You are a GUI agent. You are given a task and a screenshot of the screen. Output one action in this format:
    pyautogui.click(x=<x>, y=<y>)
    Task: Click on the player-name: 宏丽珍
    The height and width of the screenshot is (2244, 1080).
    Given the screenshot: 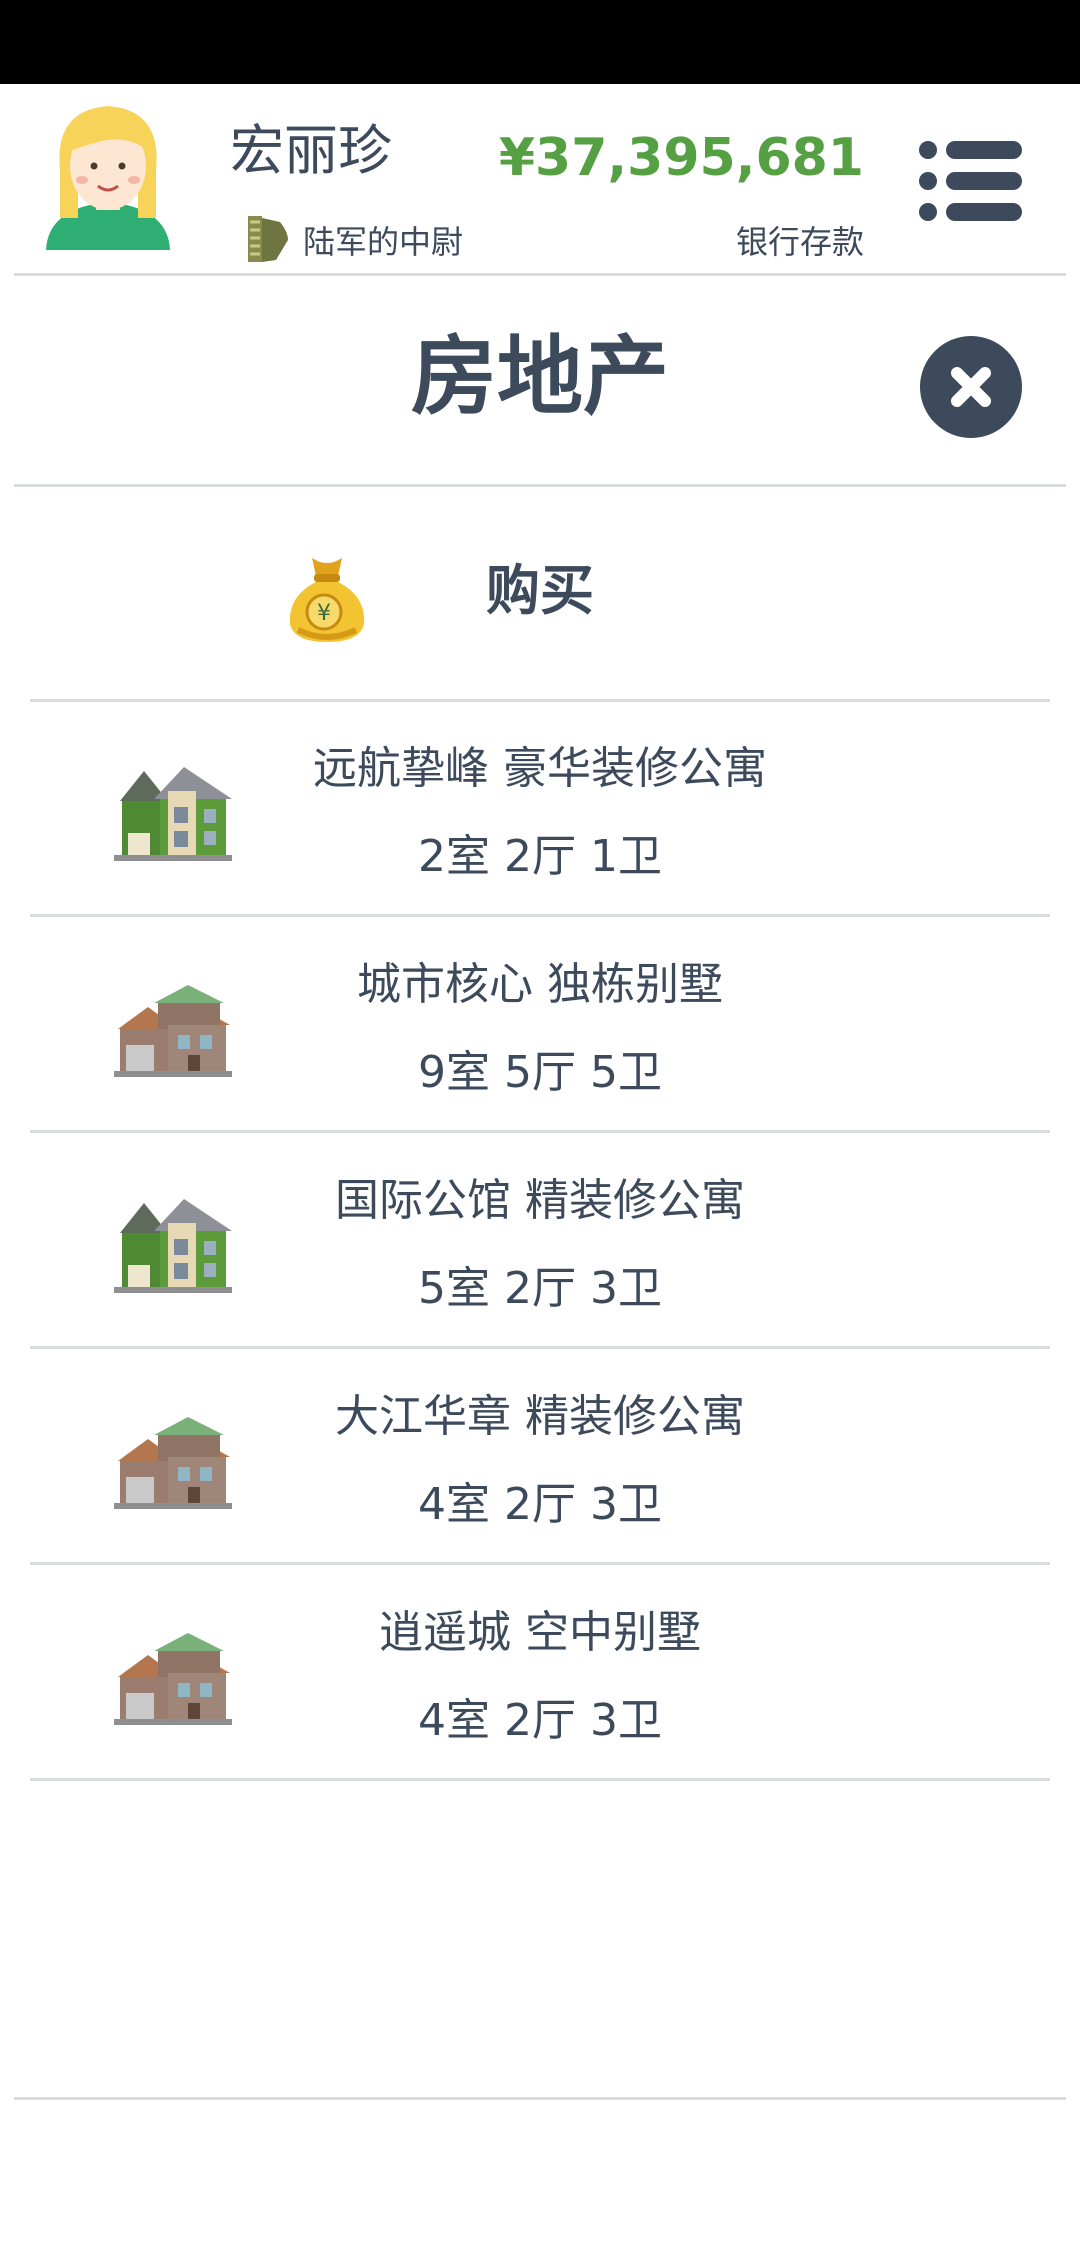 What is the action you would take?
    pyautogui.click(x=311, y=150)
    